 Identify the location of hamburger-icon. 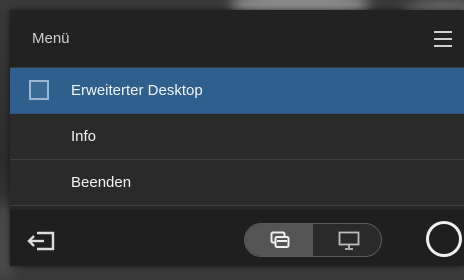
(443, 39).